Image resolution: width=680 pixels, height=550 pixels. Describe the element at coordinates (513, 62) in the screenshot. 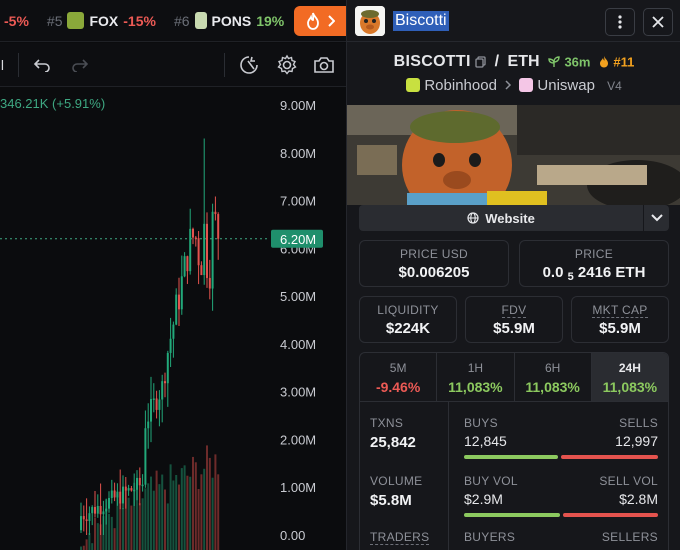

I see `pair-title: BISCOTTI / ETH 36m #11` at that location.